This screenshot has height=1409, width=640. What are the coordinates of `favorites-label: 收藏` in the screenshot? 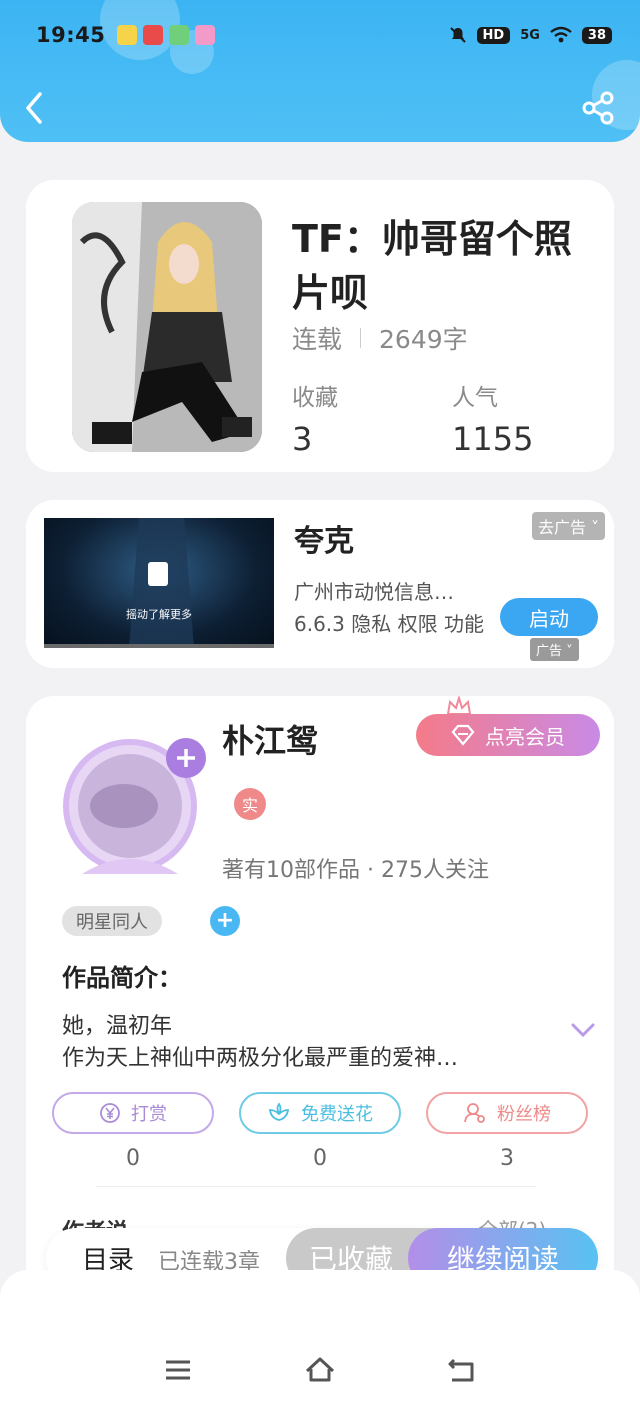 It's located at (315, 398).